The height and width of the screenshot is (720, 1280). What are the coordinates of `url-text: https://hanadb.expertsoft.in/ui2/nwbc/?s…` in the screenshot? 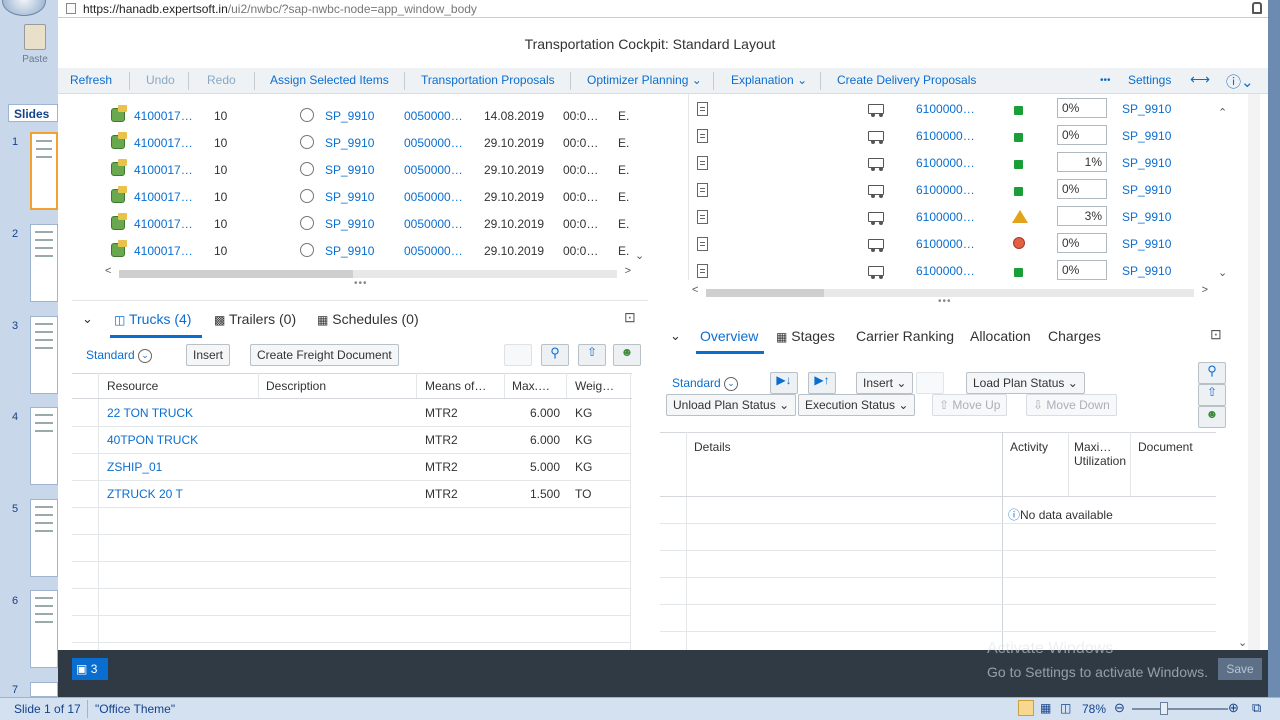 It's located at (280, 9).